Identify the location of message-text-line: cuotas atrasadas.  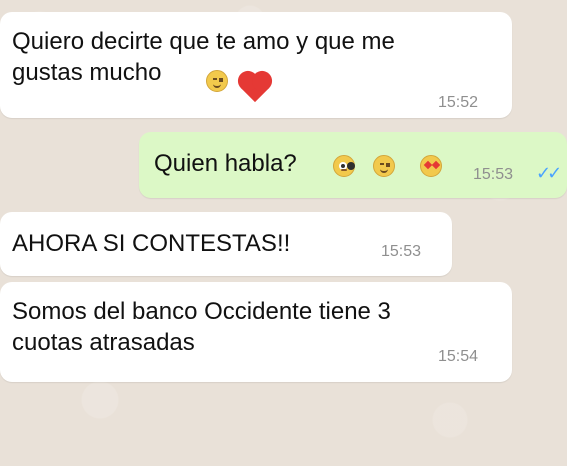
(103, 342).